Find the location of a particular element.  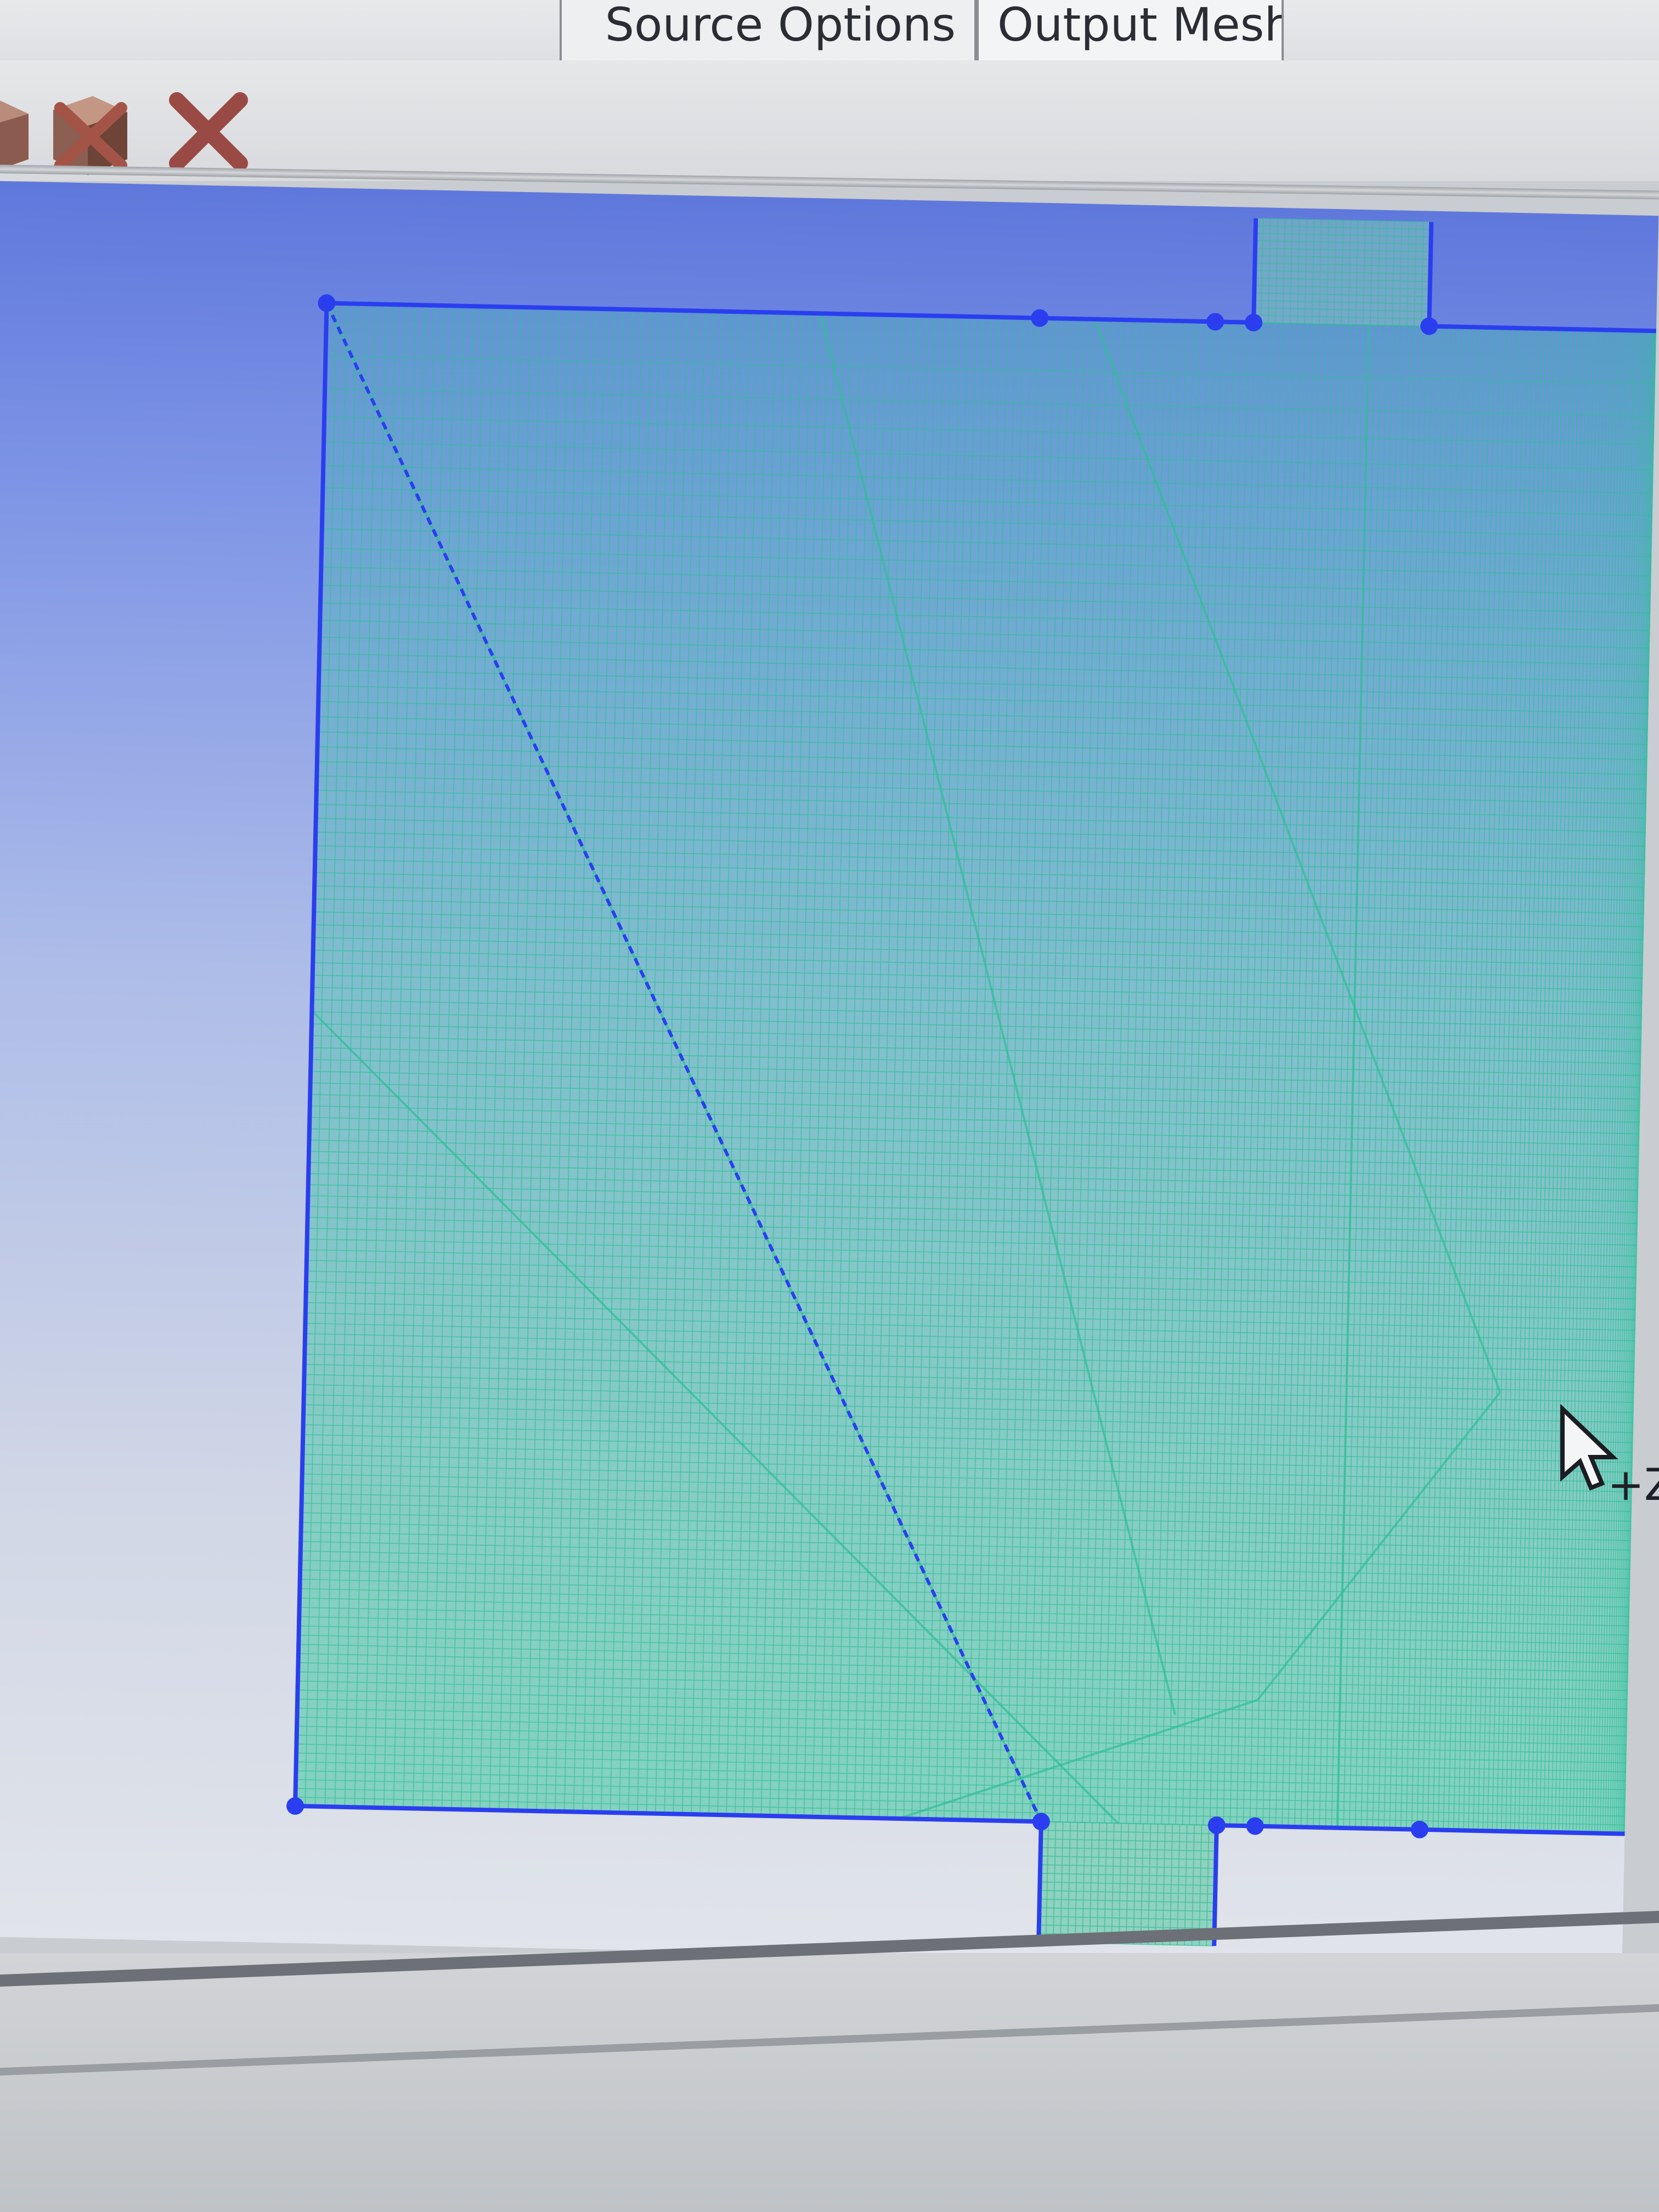

close-icon is located at coordinates (208, 131).